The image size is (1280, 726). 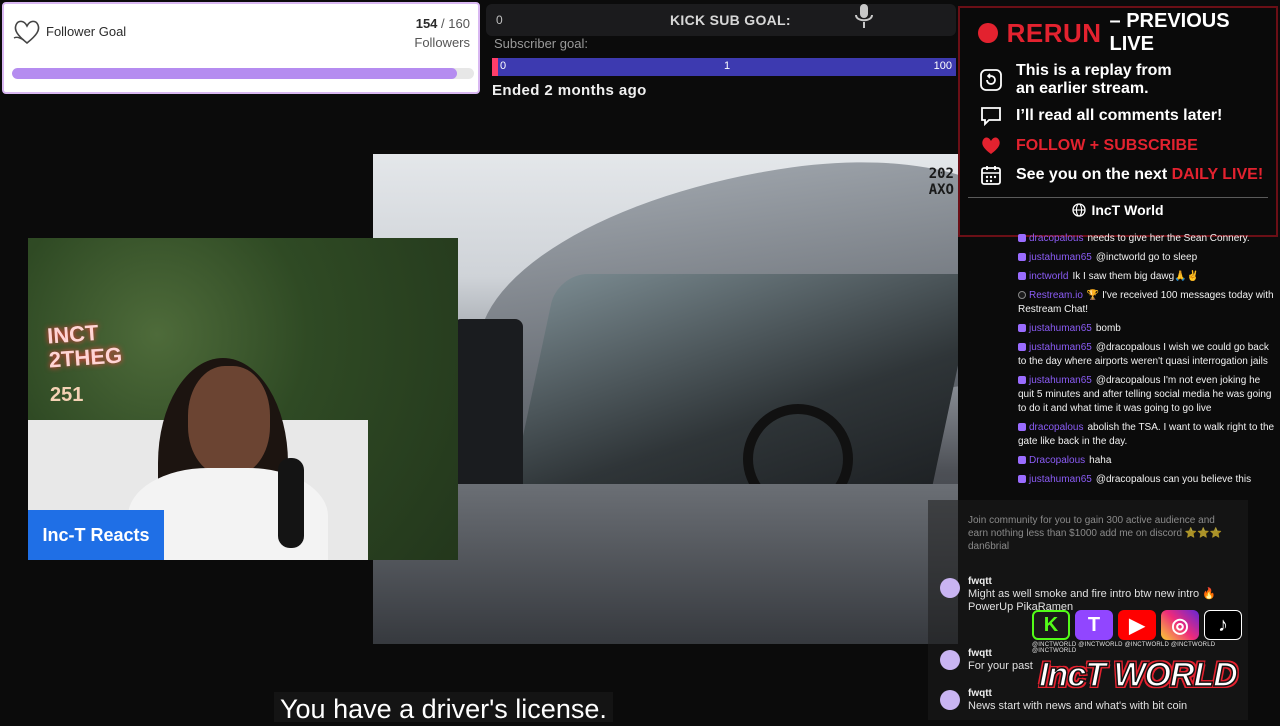 What do you see at coordinates (1223, 625) in the screenshot?
I see `tiktok-icon: ♪` at bounding box center [1223, 625].